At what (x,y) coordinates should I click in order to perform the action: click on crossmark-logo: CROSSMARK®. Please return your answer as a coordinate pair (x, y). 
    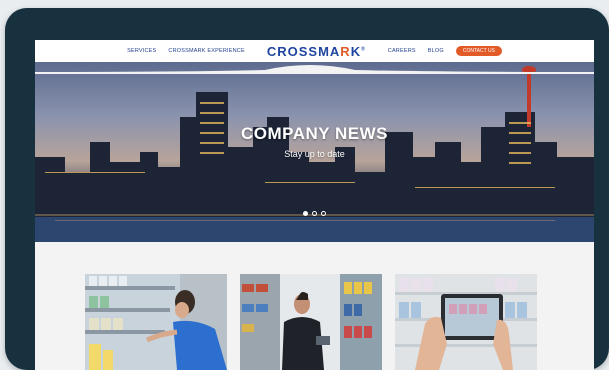
    Looking at the image, I should click on (316, 51).